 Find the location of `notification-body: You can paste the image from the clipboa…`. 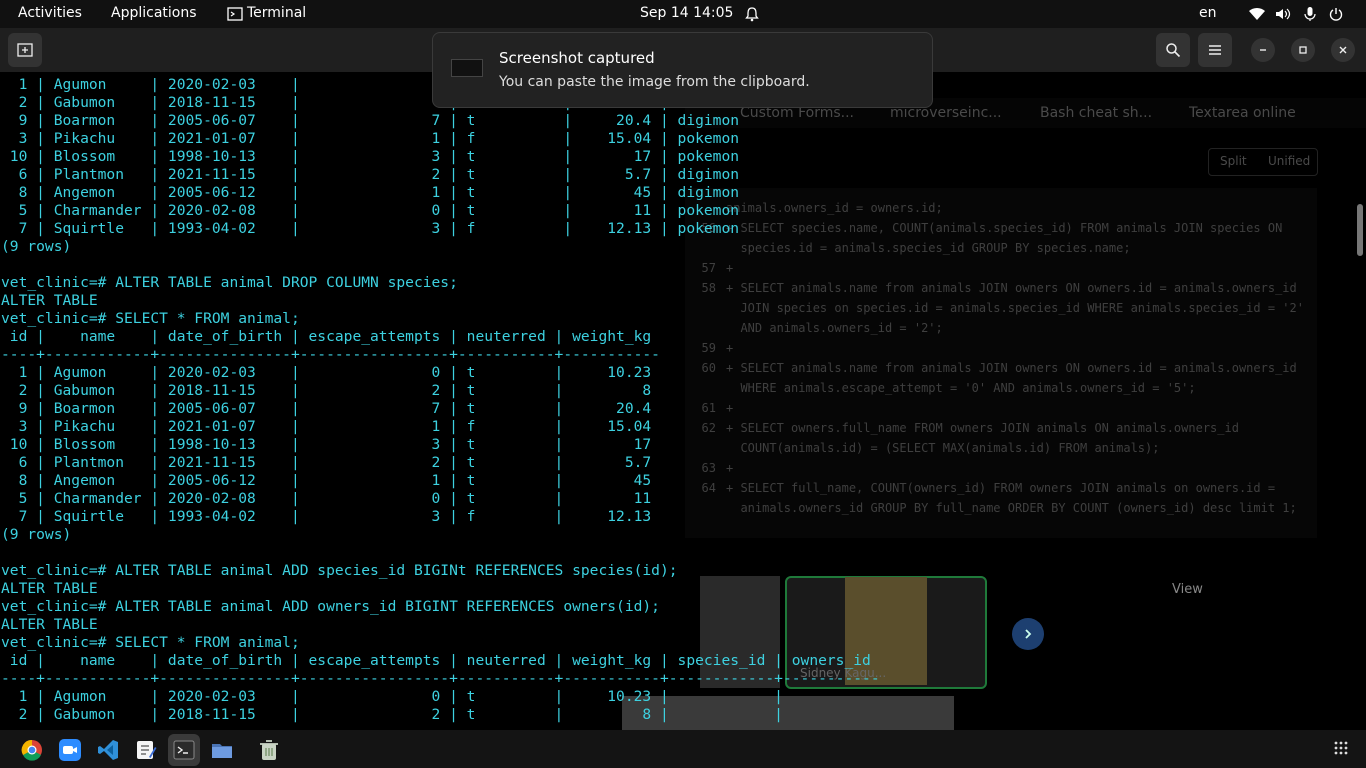

notification-body: You can paste the image from the clipboa… is located at coordinates (654, 82).